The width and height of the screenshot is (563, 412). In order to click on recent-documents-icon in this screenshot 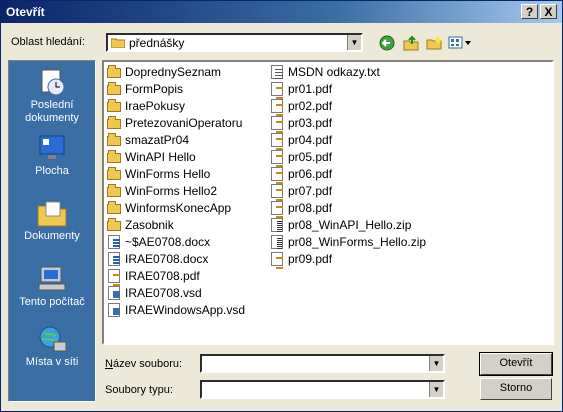, I will do `click(52, 82)`.